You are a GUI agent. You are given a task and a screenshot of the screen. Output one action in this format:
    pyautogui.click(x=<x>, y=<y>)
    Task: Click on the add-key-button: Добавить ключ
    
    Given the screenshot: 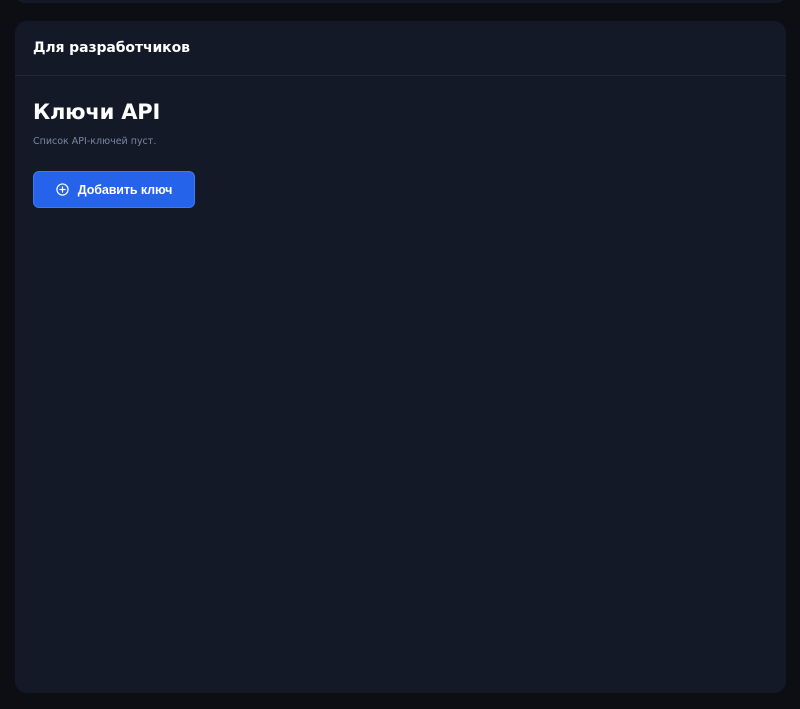 What is the action you would take?
    pyautogui.click(x=114, y=189)
    